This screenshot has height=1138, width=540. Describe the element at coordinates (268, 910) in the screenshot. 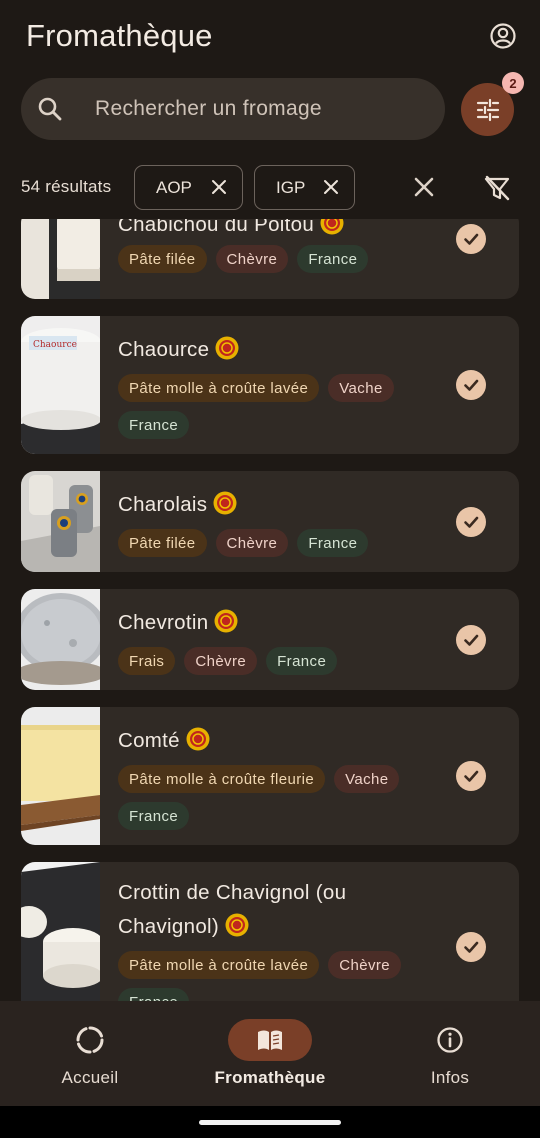

I see `cheese-name-row: Crottin de Chavignol (ou Chavignol)` at that location.